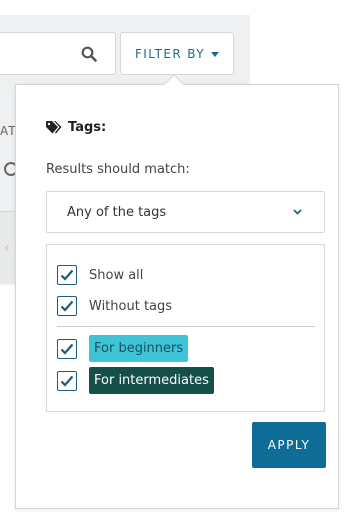  I want to click on background-prev-arrow: ‹, so click(7, 248).